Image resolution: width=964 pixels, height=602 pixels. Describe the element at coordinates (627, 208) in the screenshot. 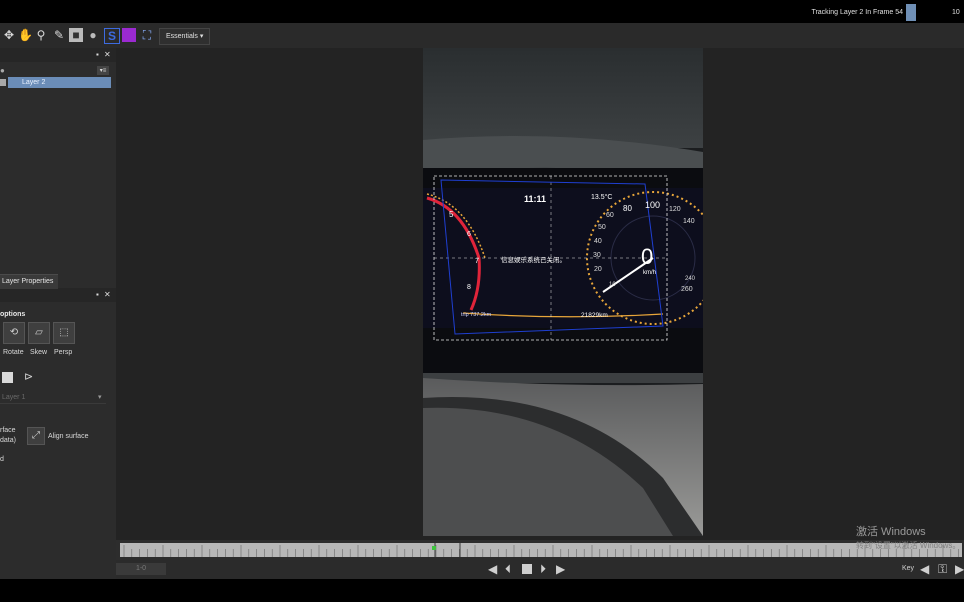

I see `speed-tick: 80` at that location.